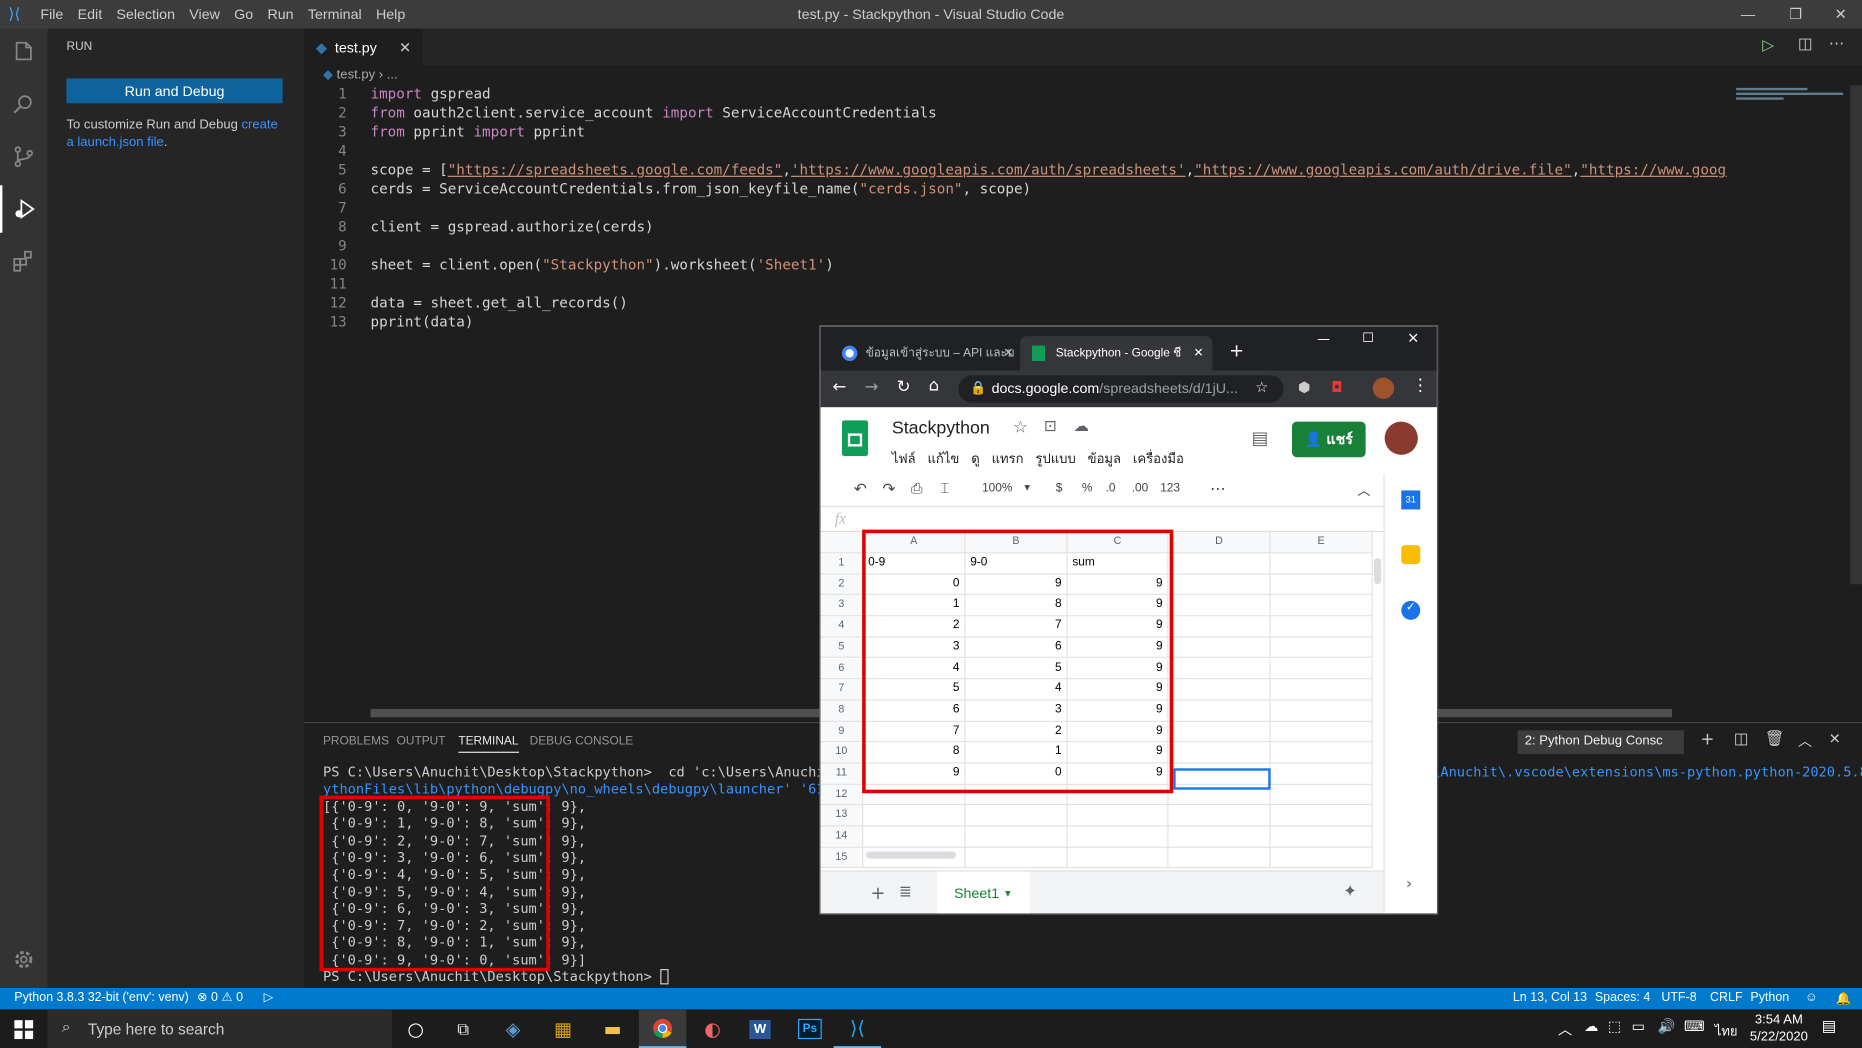 The height and width of the screenshot is (1048, 1862). What do you see at coordinates (1217, 489) in the screenshot?
I see `more-icon: ⋯` at bounding box center [1217, 489].